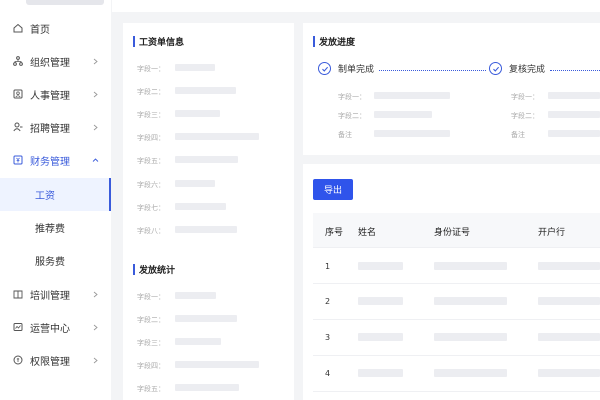 The height and width of the screenshot is (400, 600). Describe the element at coordinates (18, 160) in the screenshot. I see `finance-icon` at that location.